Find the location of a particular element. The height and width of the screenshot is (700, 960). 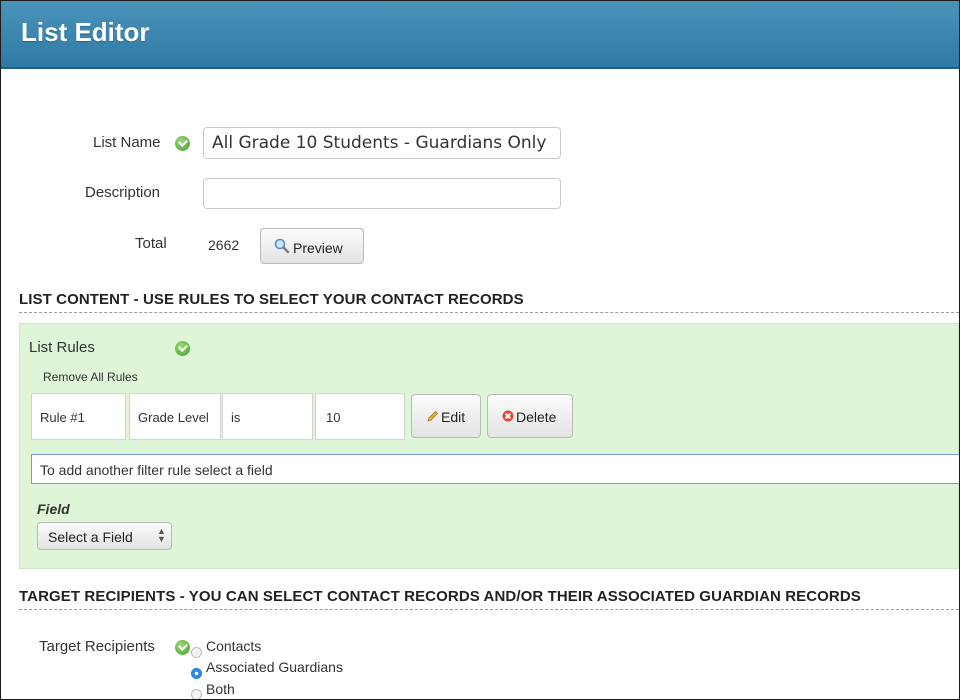

field-select-value: Select a Field is located at coordinates (90, 537).